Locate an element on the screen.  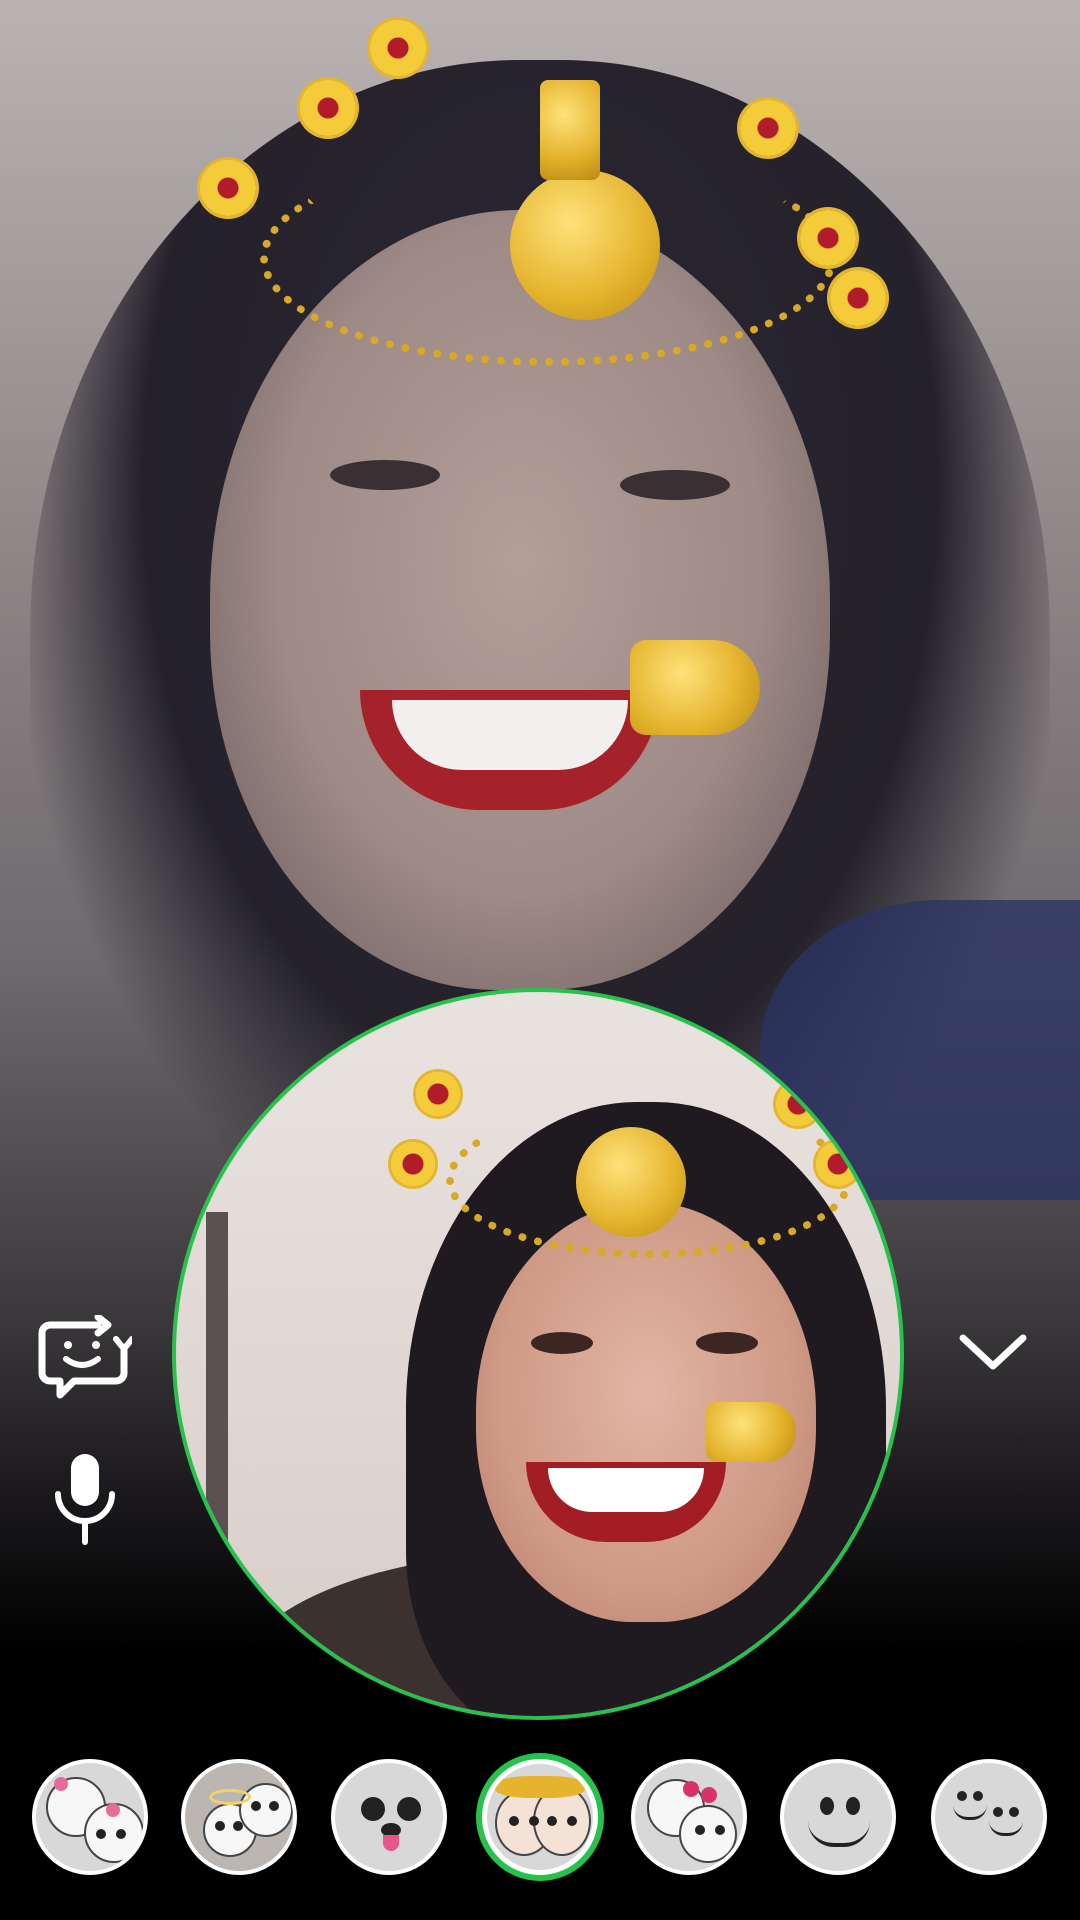
filter-multi-smile is located at coordinates (989, 1817).